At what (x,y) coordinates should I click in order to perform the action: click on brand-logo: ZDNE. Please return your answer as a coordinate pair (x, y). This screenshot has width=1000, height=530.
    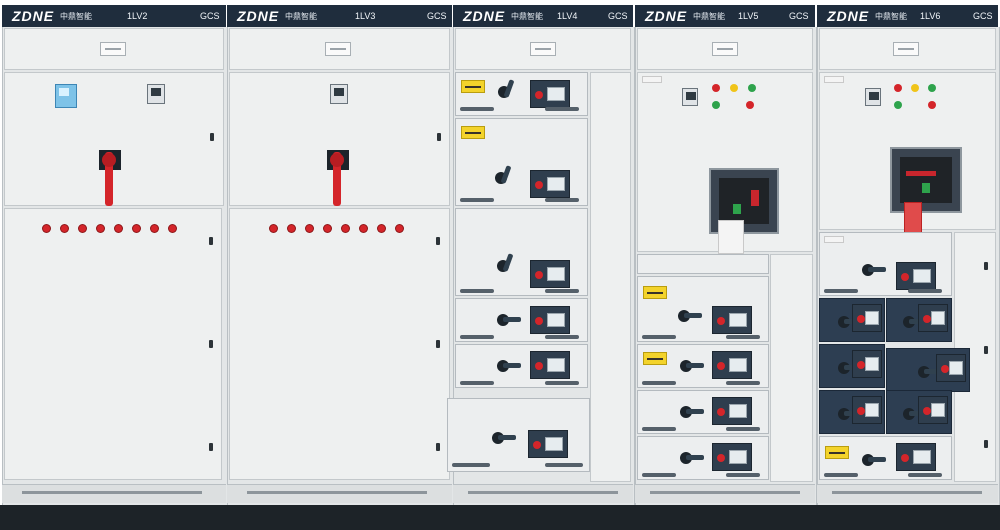
    Looking at the image, I should click on (33, 16).